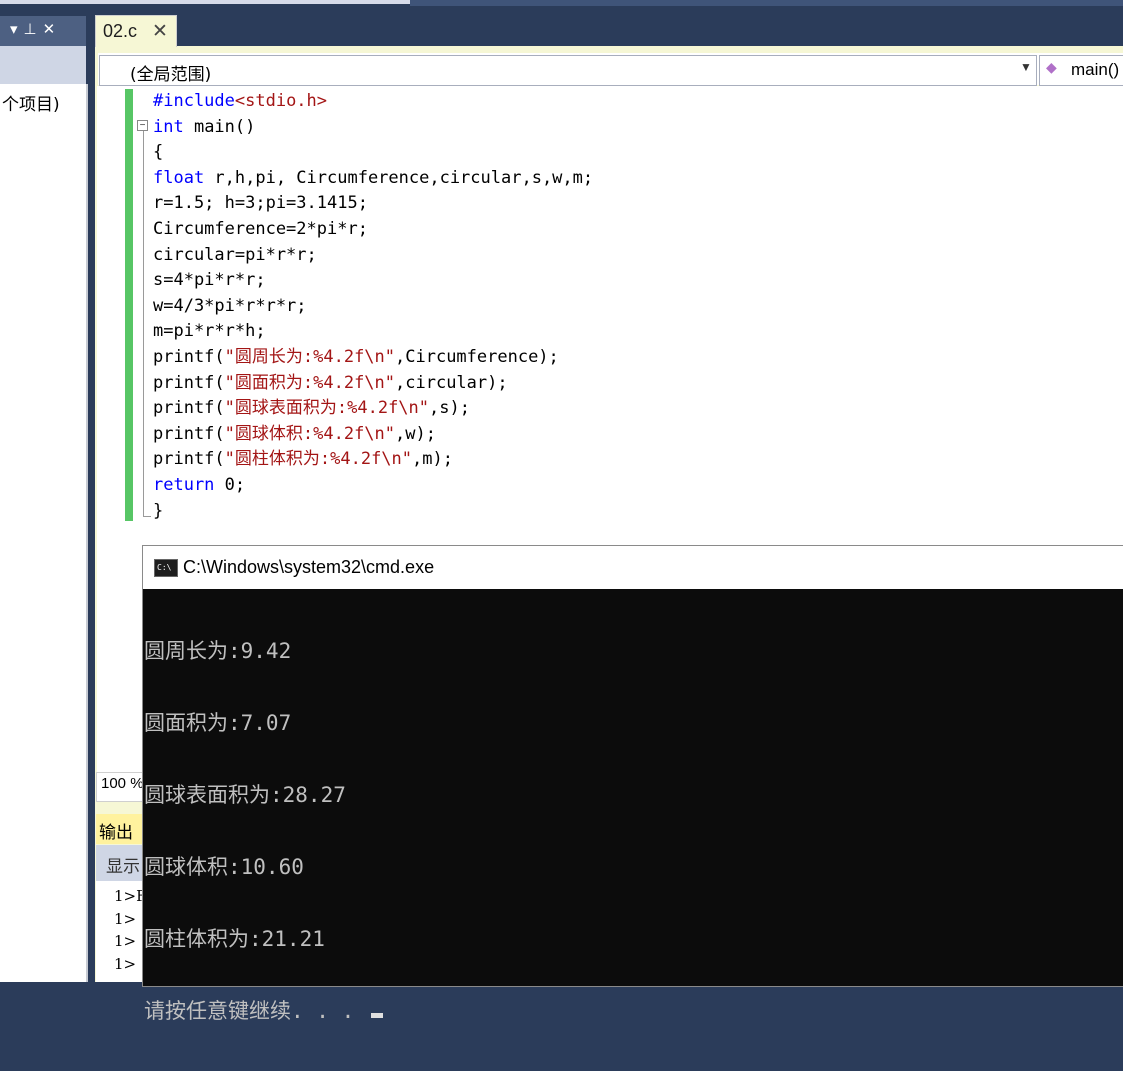  I want to click on code-token: m=pi*r*r*h;, so click(209, 331).